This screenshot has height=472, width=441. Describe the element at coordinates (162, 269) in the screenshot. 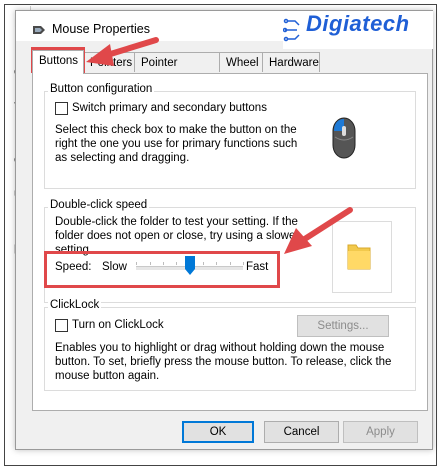

I see `highlight-speed-slider` at that location.